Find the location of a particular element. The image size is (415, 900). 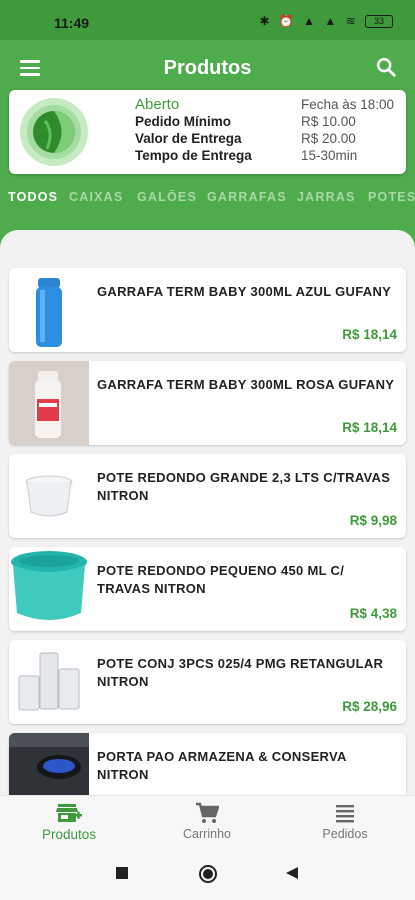

tab-todos: TODOS is located at coordinates (33, 197).